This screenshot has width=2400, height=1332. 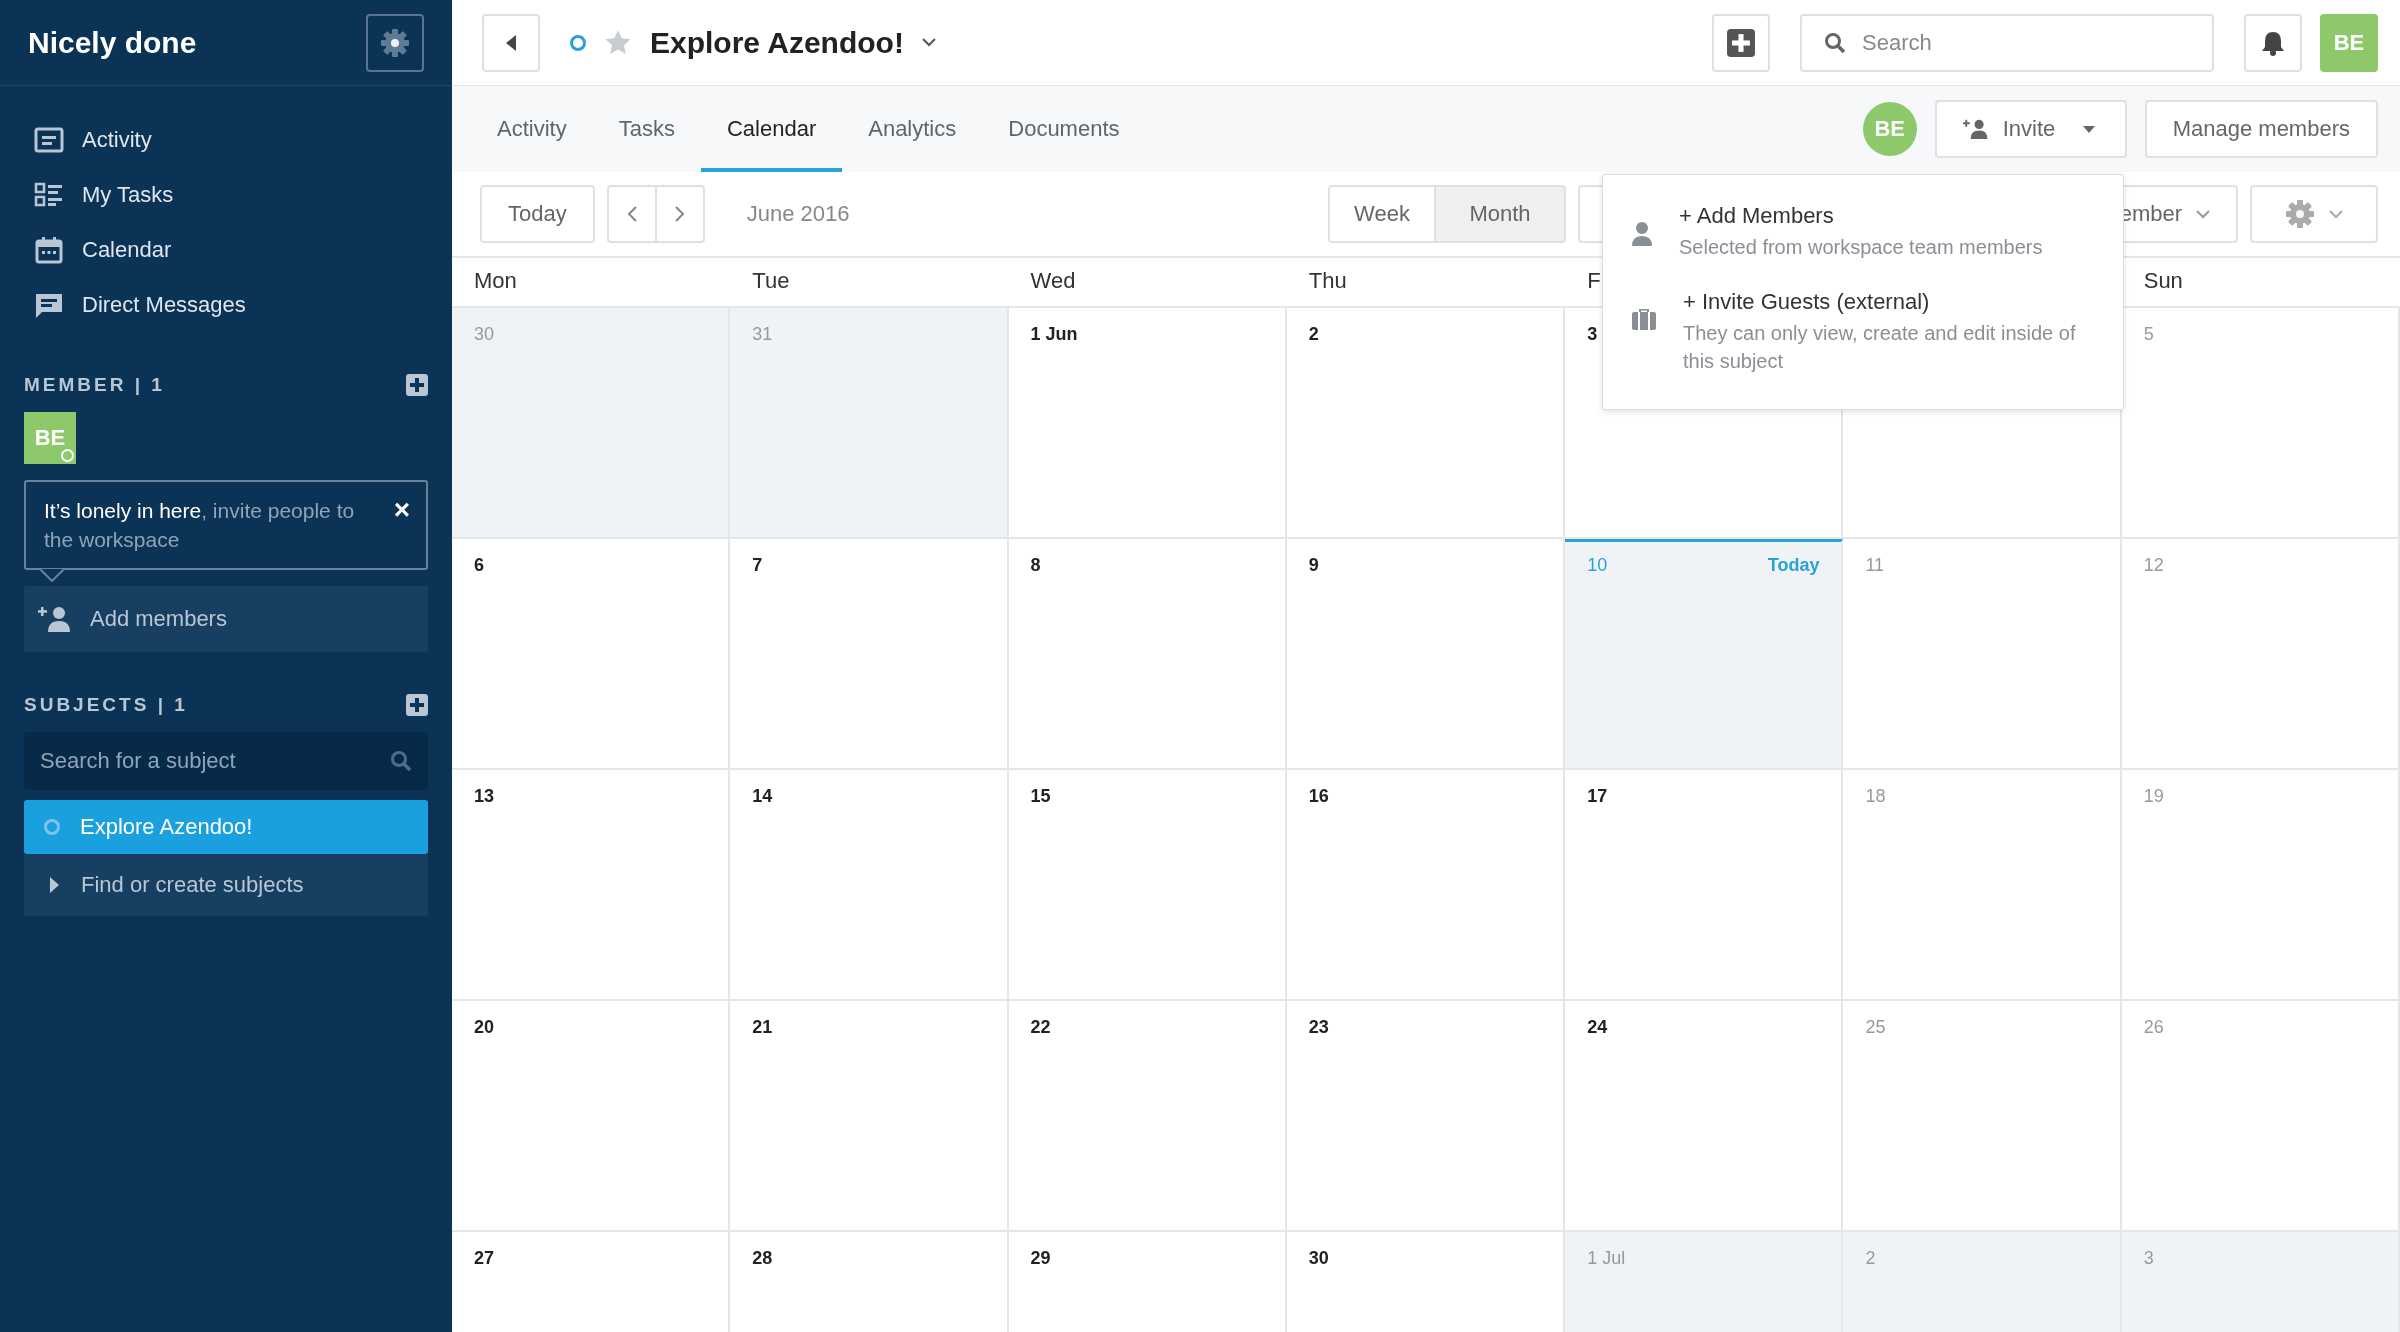 I want to click on invite-button: Invite, so click(x=2030, y=129).